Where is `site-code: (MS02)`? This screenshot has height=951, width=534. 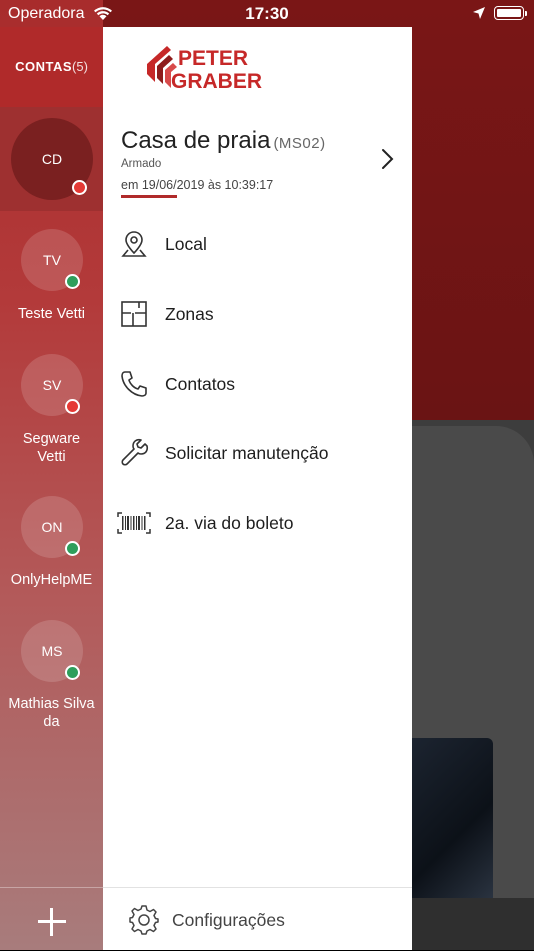 site-code: (MS02) is located at coordinates (299, 143).